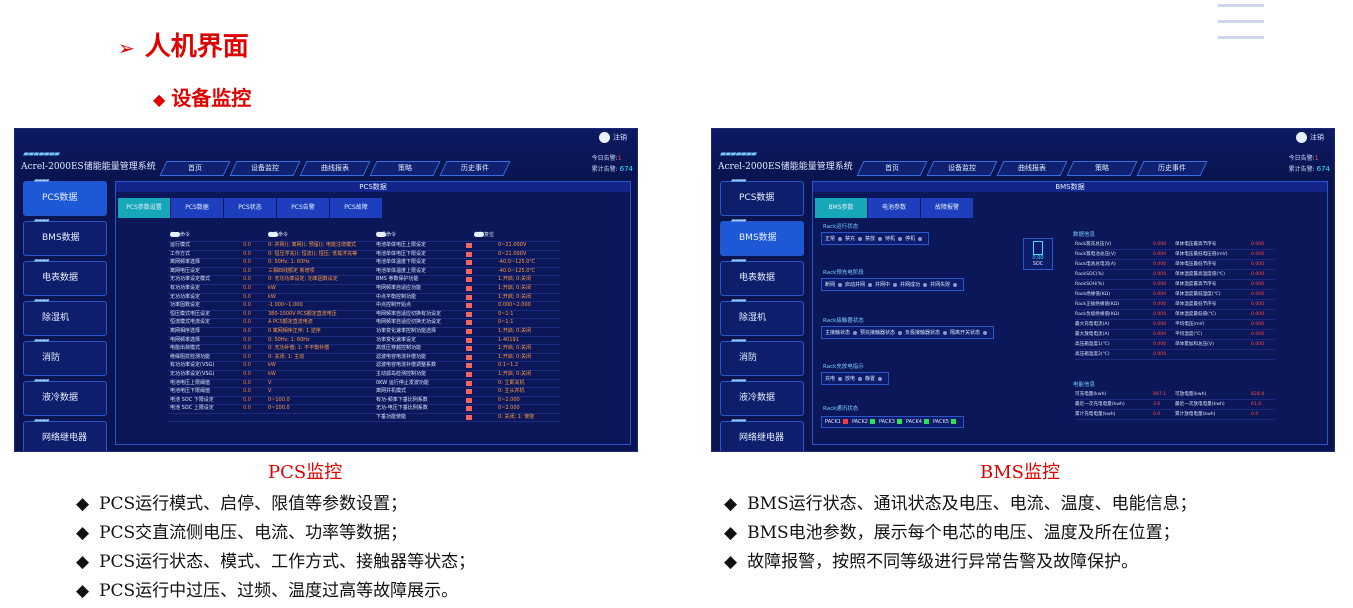 The height and width of the screenshot is (608, 1353). Describe the element at coordinates (272, 287) in the screenshot. I see `param-range: kW` at that location.